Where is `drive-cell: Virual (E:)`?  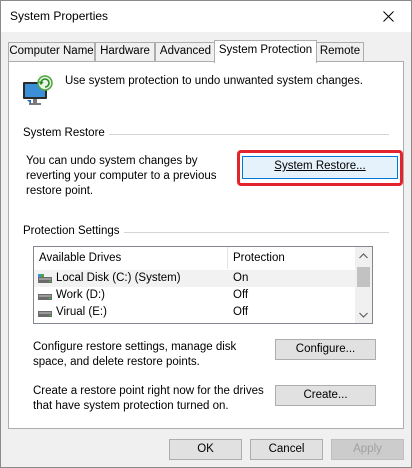
drive-cell: Virual (E:) is located at coordinates (72, 312).